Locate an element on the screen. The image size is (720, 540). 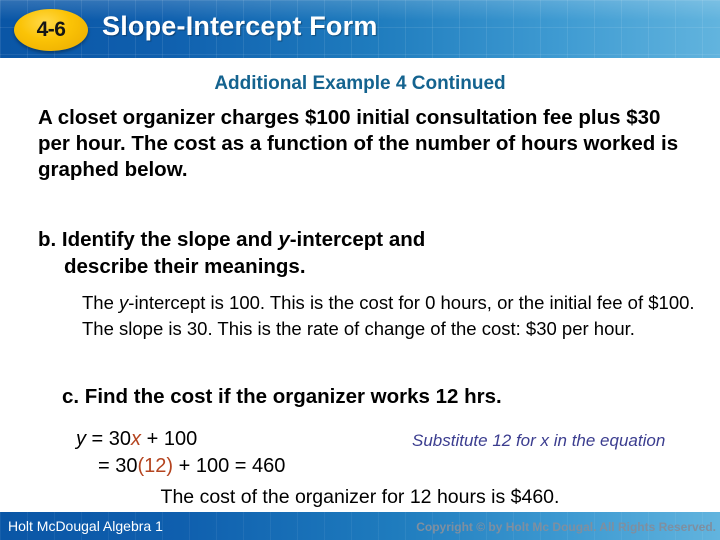
equation-line2-b: + 100 = 460 is located at coordinates (229, 466).